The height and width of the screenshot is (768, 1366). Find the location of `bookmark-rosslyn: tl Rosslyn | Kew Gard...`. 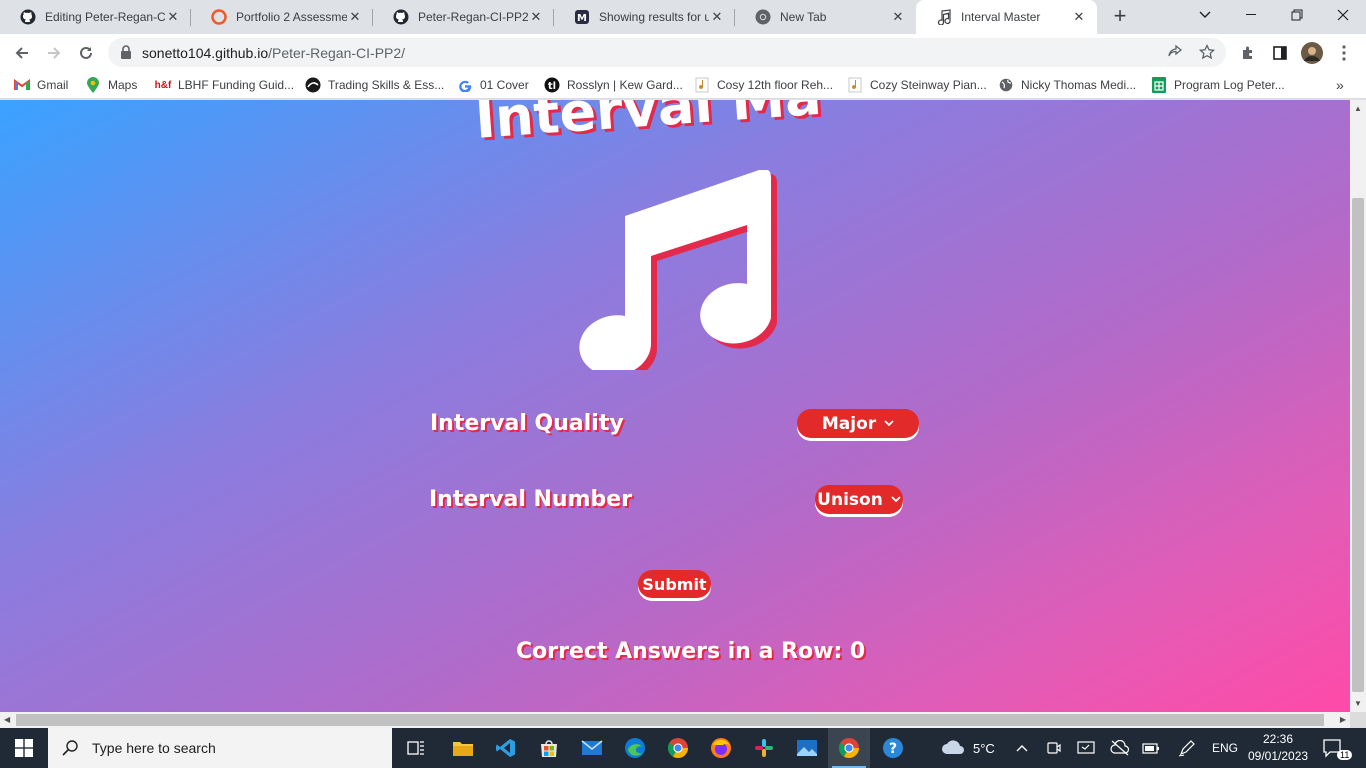

bookmark-rosslyn: tl Rosslyn | Kew Gard... is located at coordinates (613, 85).